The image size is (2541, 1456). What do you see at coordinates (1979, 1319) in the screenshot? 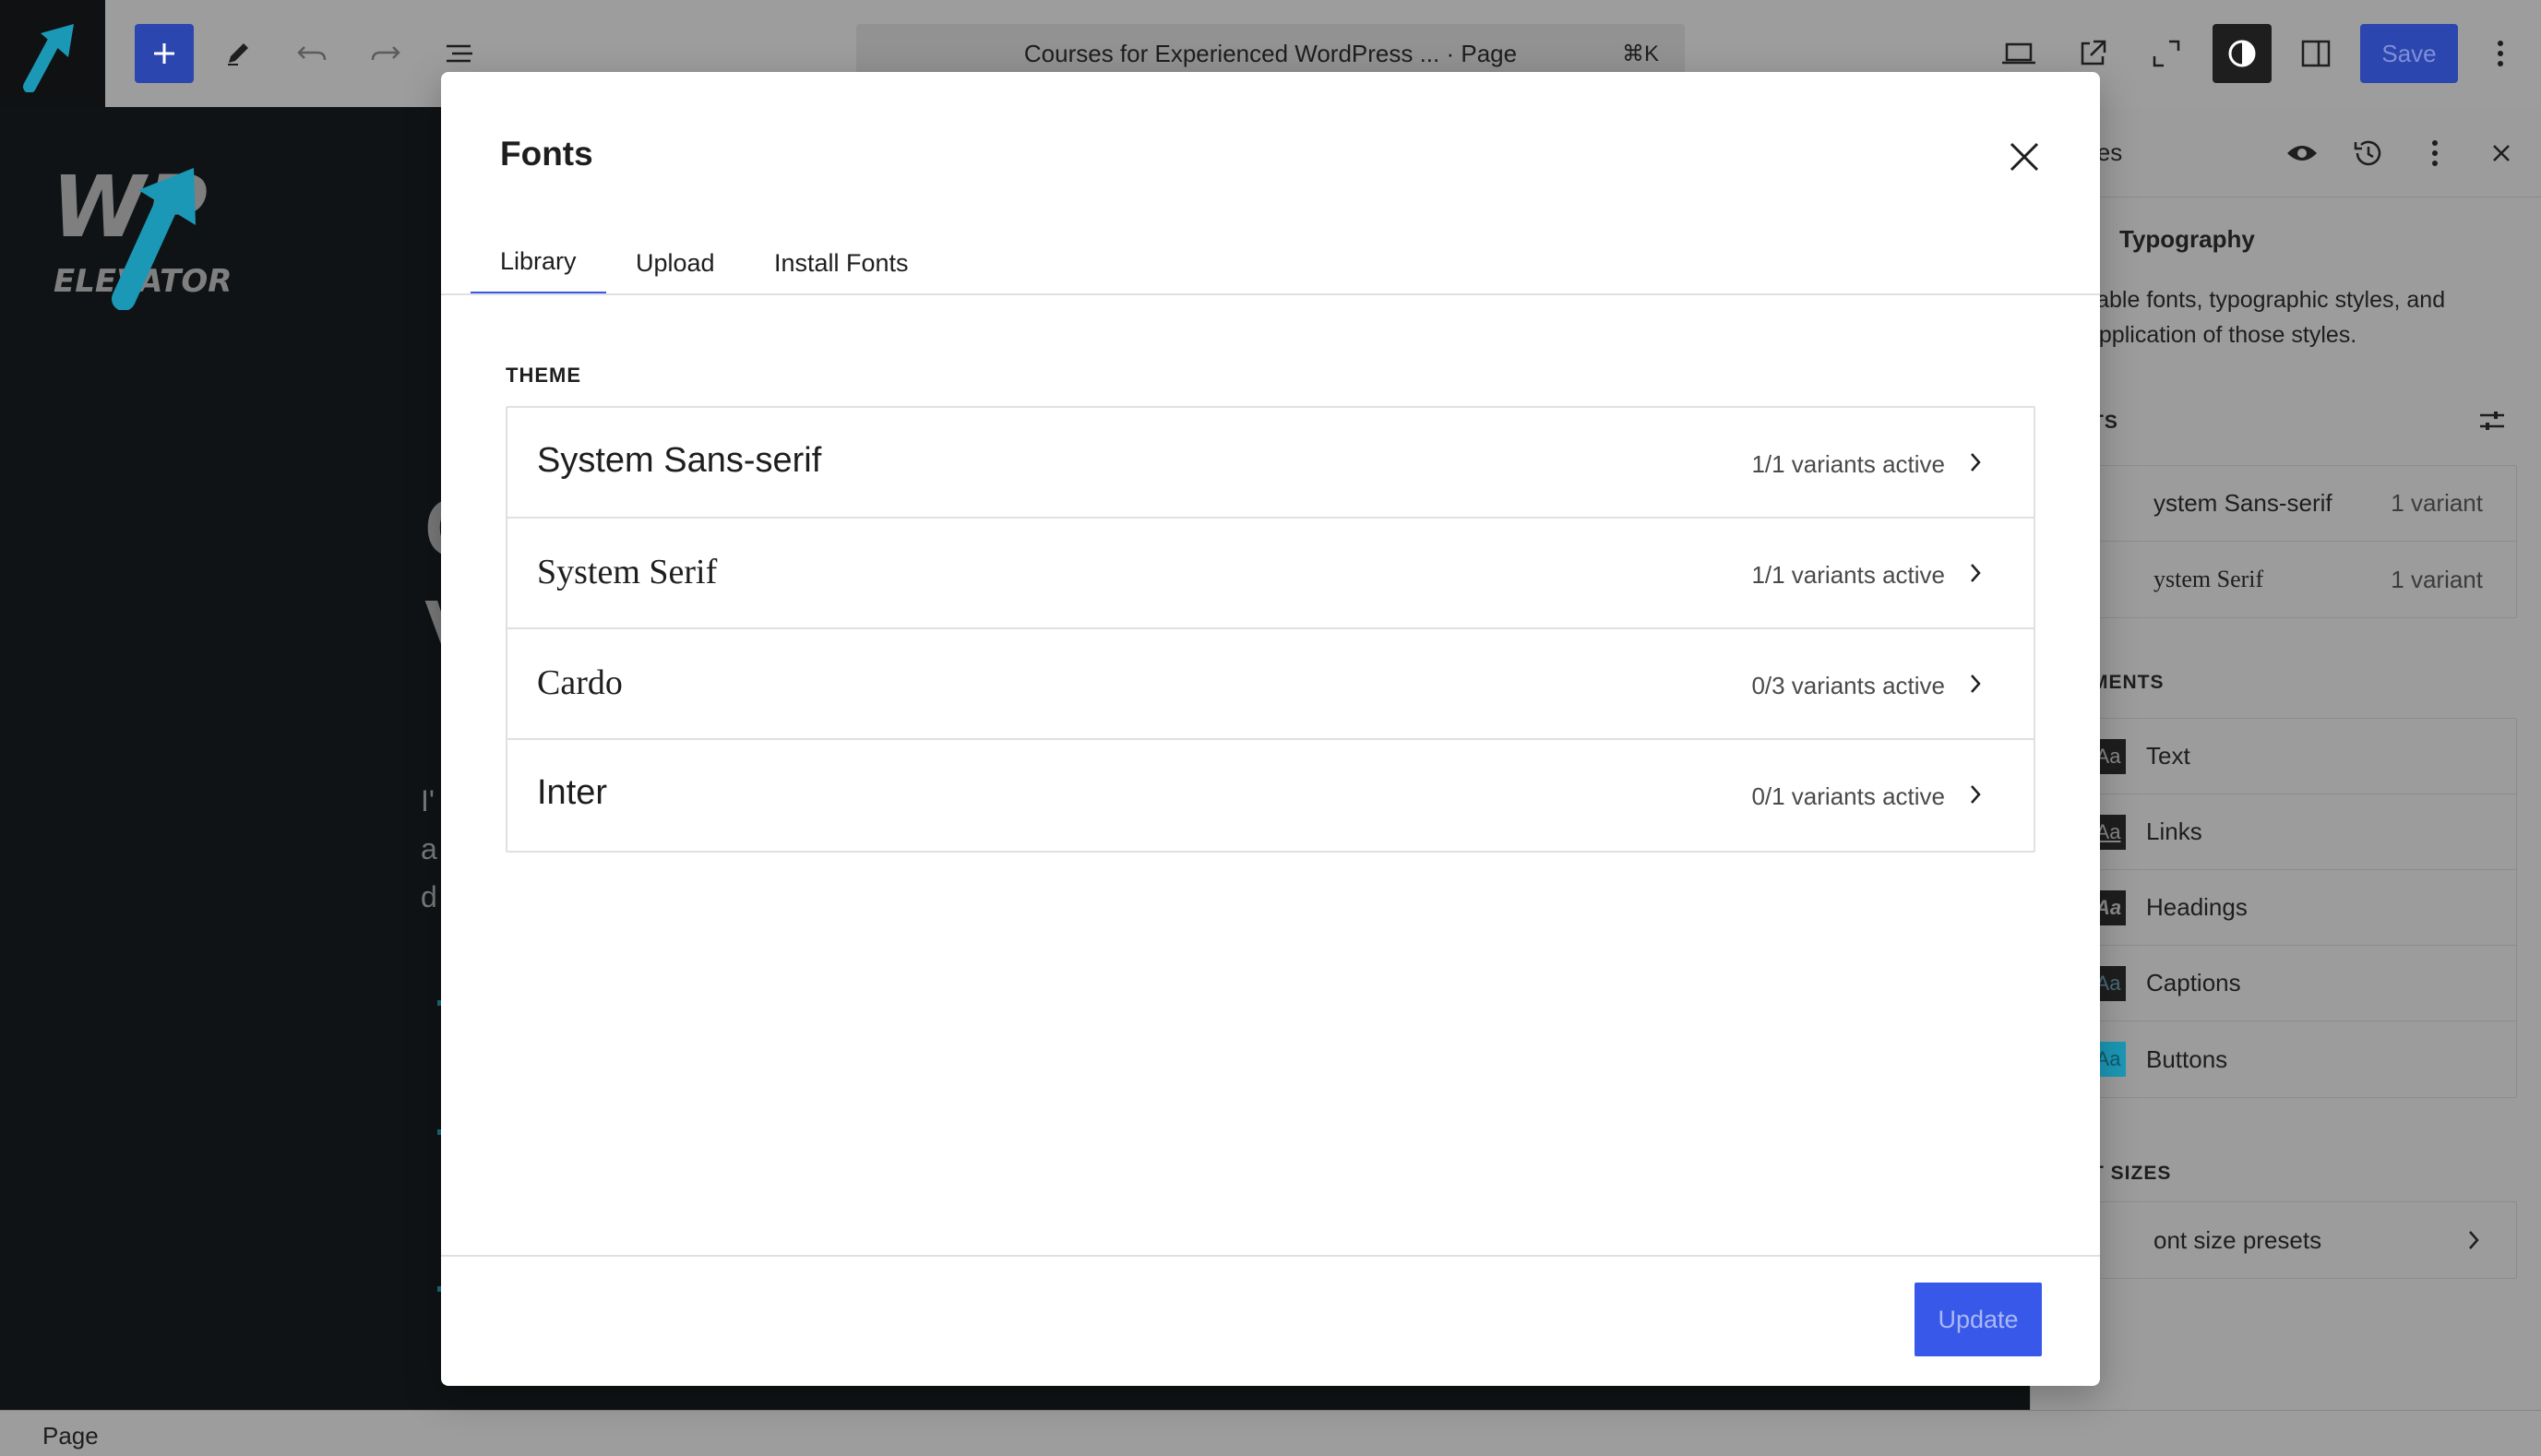
I see `update-button: Update` at bounding box center [1979, 1319].